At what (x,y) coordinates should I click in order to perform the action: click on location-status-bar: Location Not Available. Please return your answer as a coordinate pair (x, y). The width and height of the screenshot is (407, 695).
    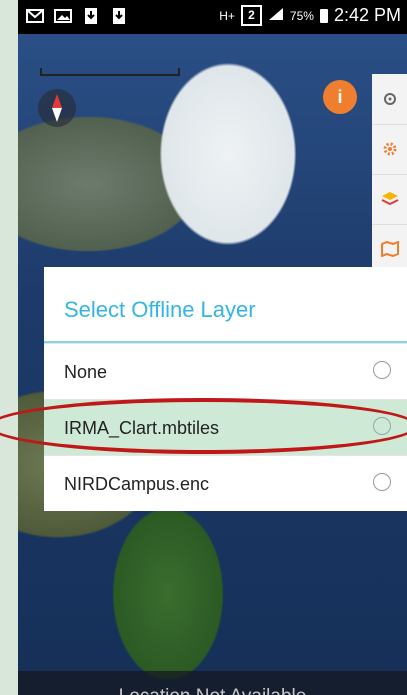
    Looking at the image, I should click on (212, 683).